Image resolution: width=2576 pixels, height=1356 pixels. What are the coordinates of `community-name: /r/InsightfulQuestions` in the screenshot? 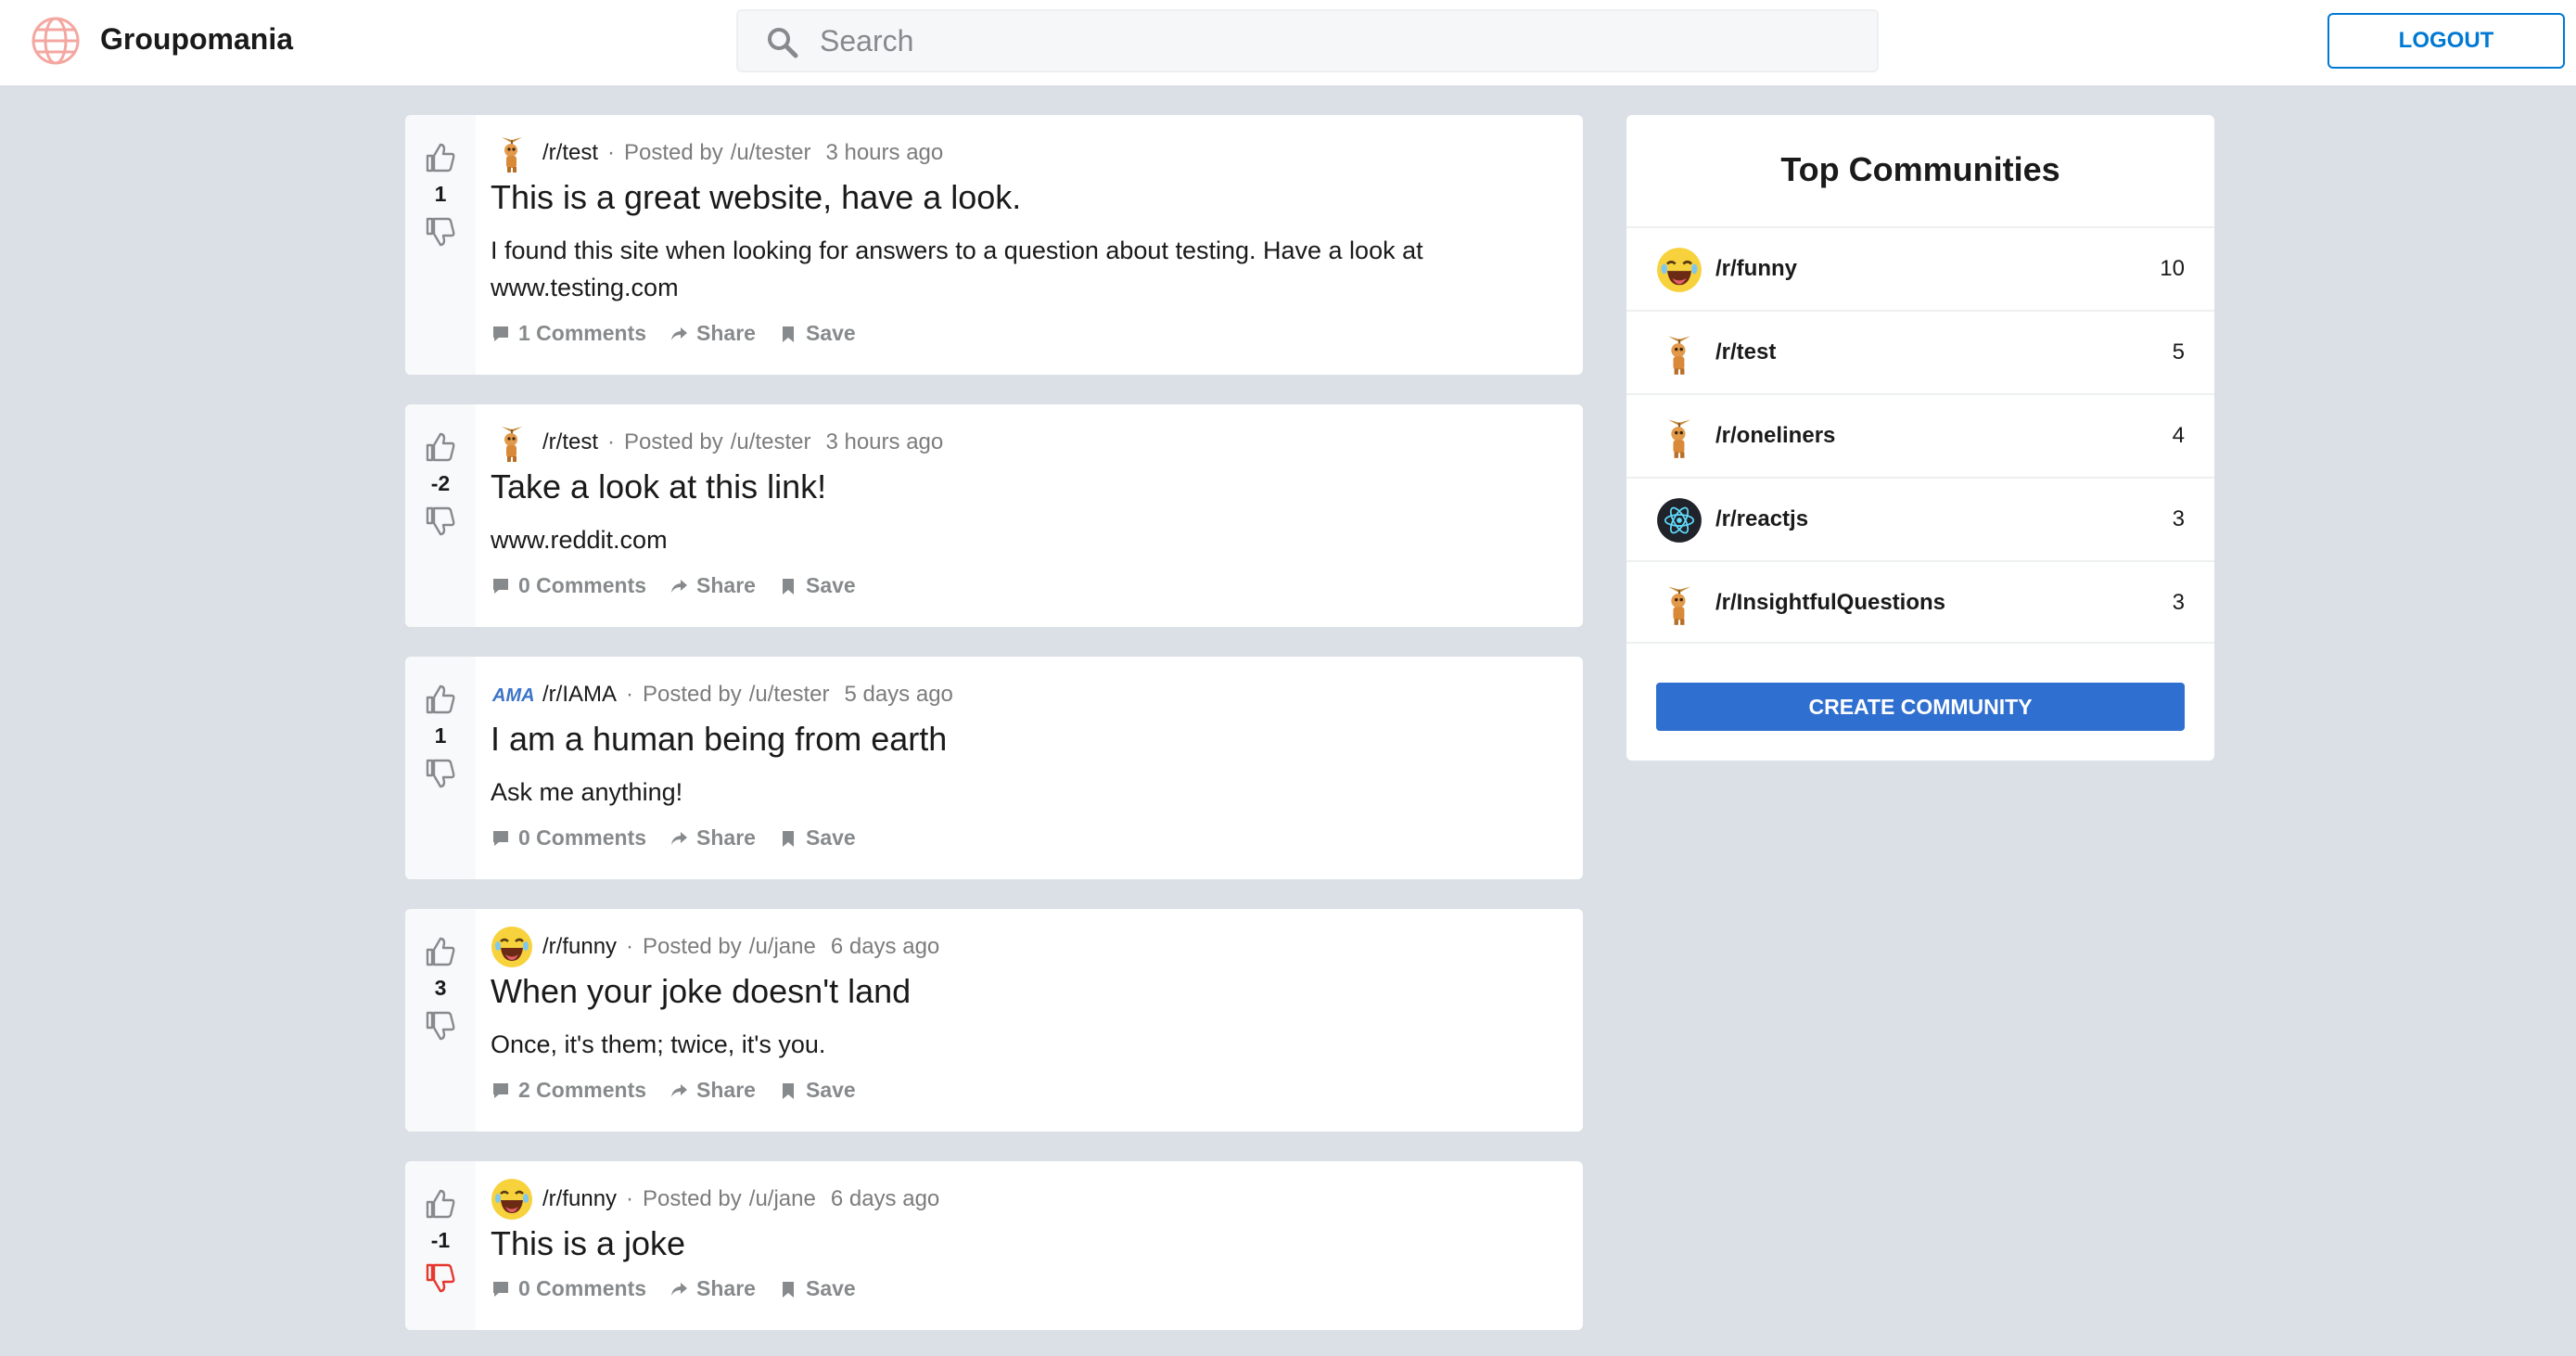 It's located at (1830, 603).